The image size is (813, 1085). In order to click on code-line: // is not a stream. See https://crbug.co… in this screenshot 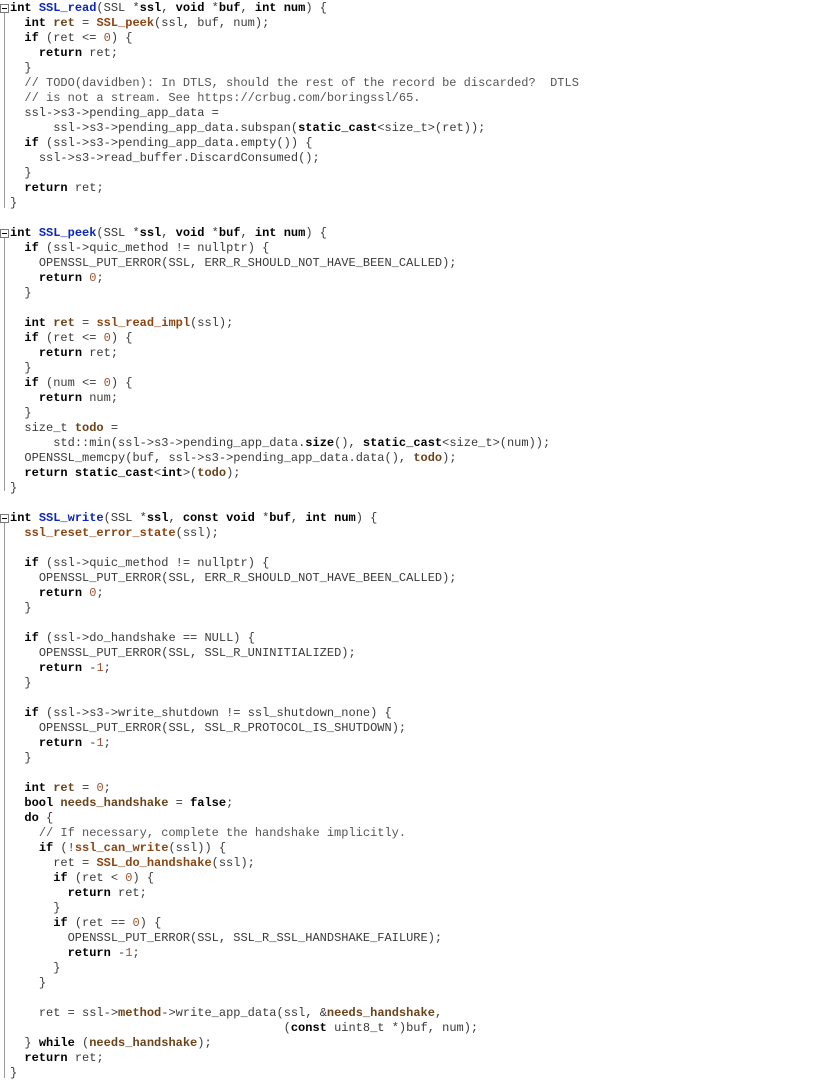, I will do `click(222, 98)`.